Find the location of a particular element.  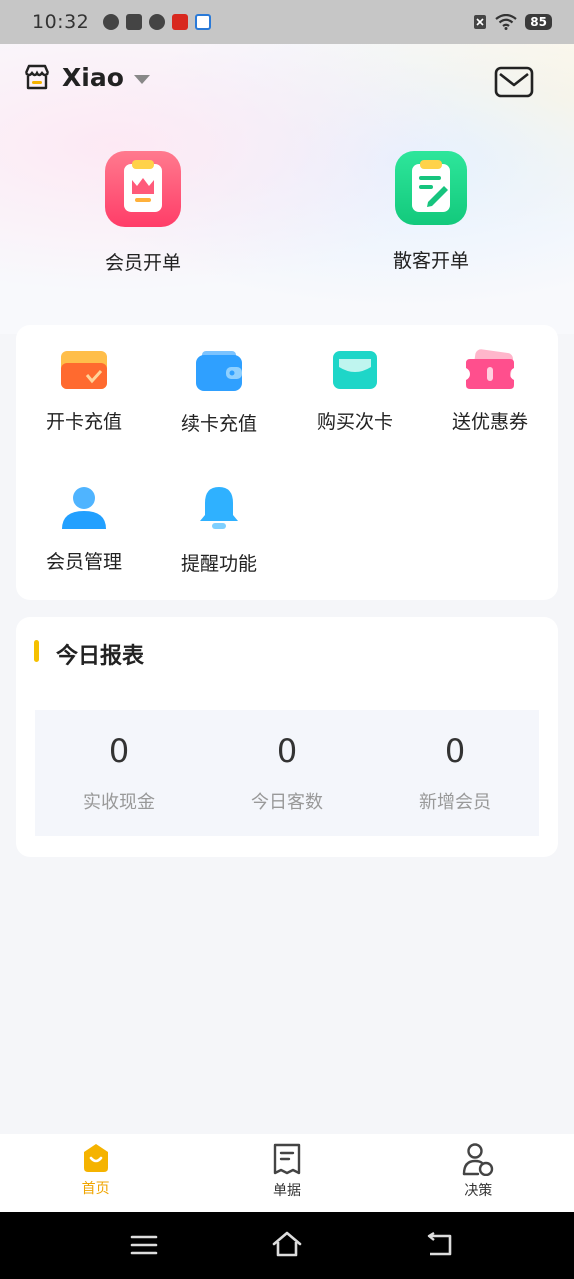

bottom-tab-bar: 首页 单据 决策 is located at coordinates (287, 1173).